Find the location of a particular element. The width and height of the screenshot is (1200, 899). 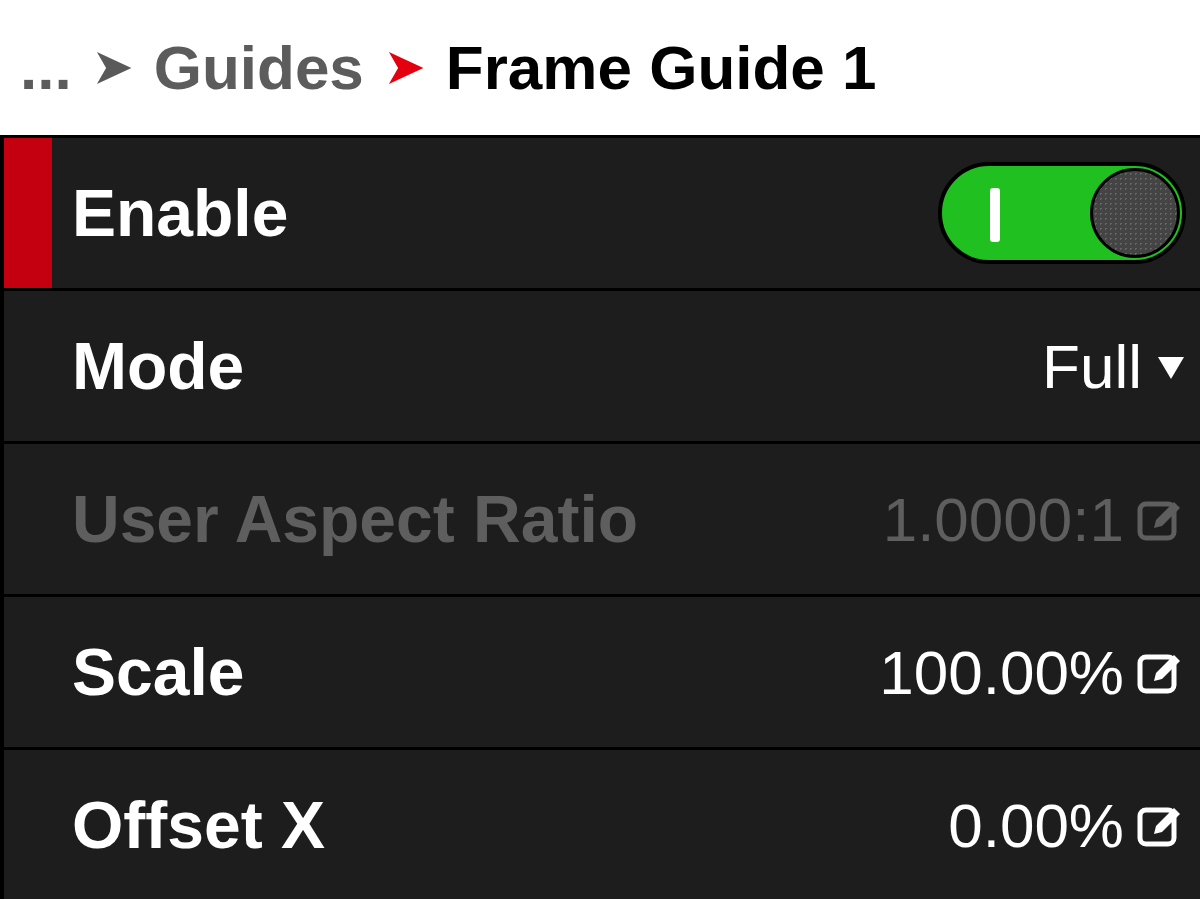

setting-label: Scale is located at coordinates (159, 672).